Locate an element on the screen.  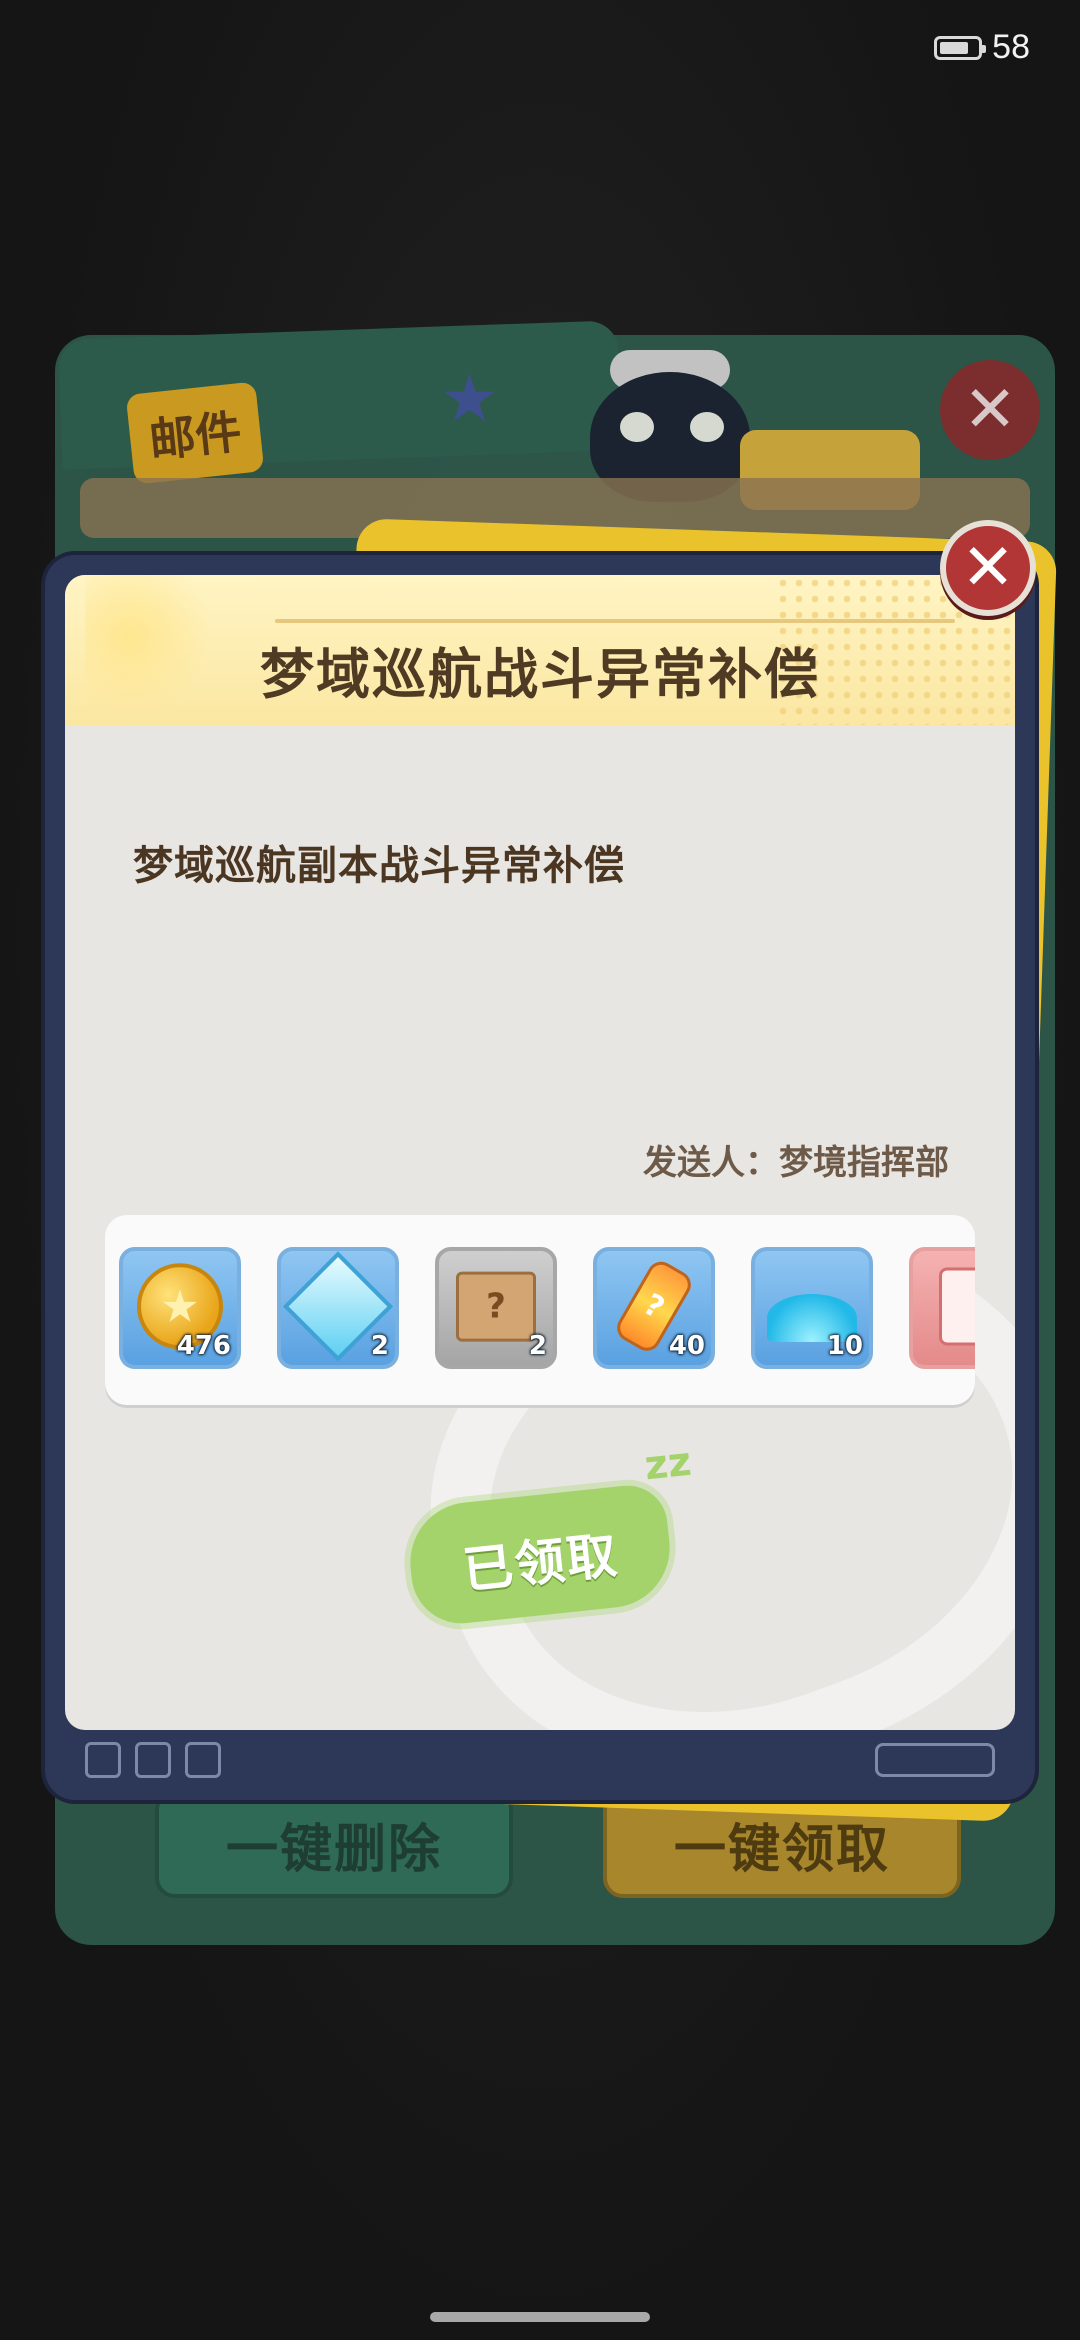
popup-title: 梦域巡航战斗异常补偿 is located at coordinates (540, 674).